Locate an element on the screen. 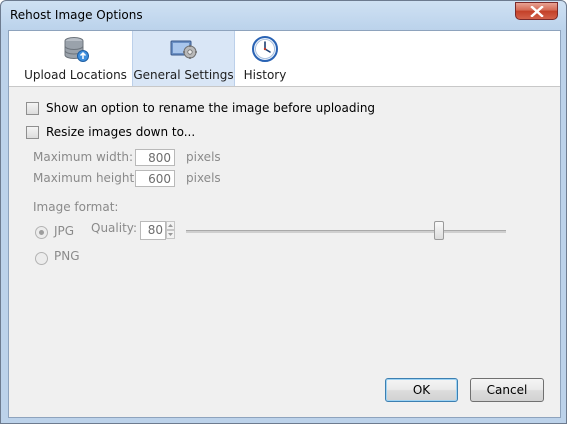 This screenshot has height=424, width=567. tab-history-label: History is located at coordinates (265, 75).